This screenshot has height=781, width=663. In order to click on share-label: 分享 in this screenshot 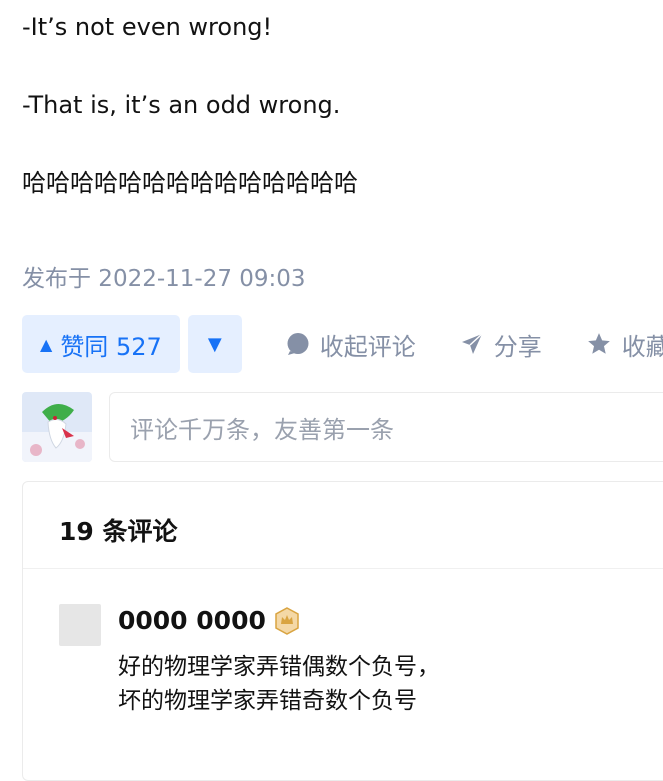, I will do `click(517, 346)`.